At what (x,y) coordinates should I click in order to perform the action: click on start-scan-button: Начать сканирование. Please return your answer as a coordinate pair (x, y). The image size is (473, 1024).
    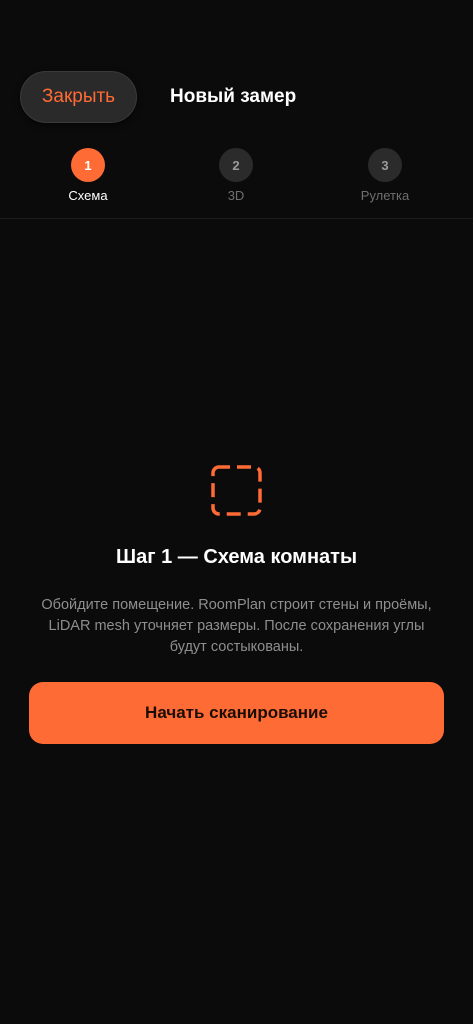
    Looking at the image, I should click on (236, 713).